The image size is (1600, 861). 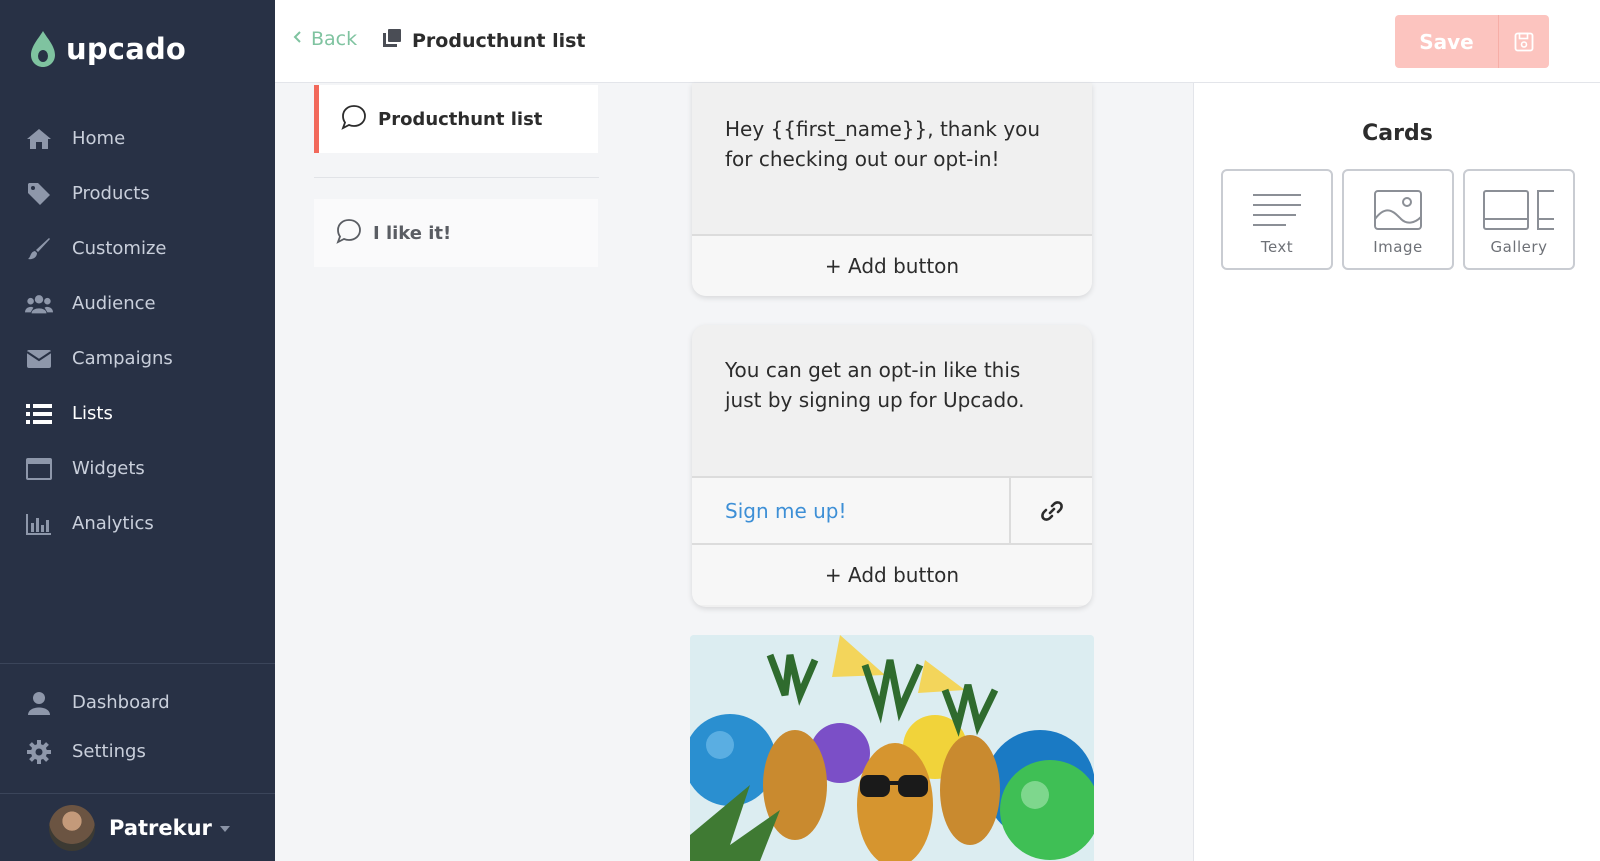 I want to click on sidebar-item-lists: Lists, so click(x=137, y=413).